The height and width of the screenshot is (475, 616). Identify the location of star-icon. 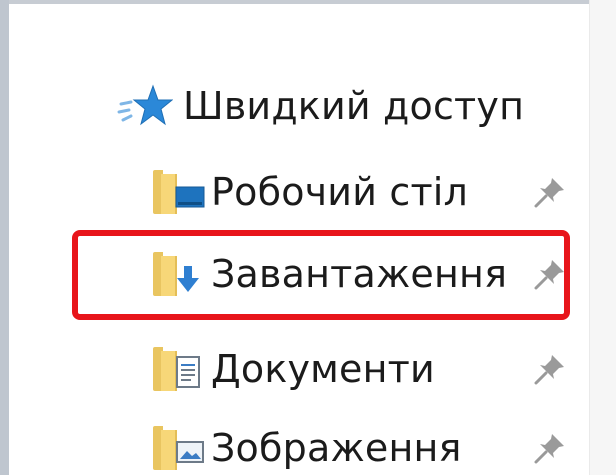
(145, 106).